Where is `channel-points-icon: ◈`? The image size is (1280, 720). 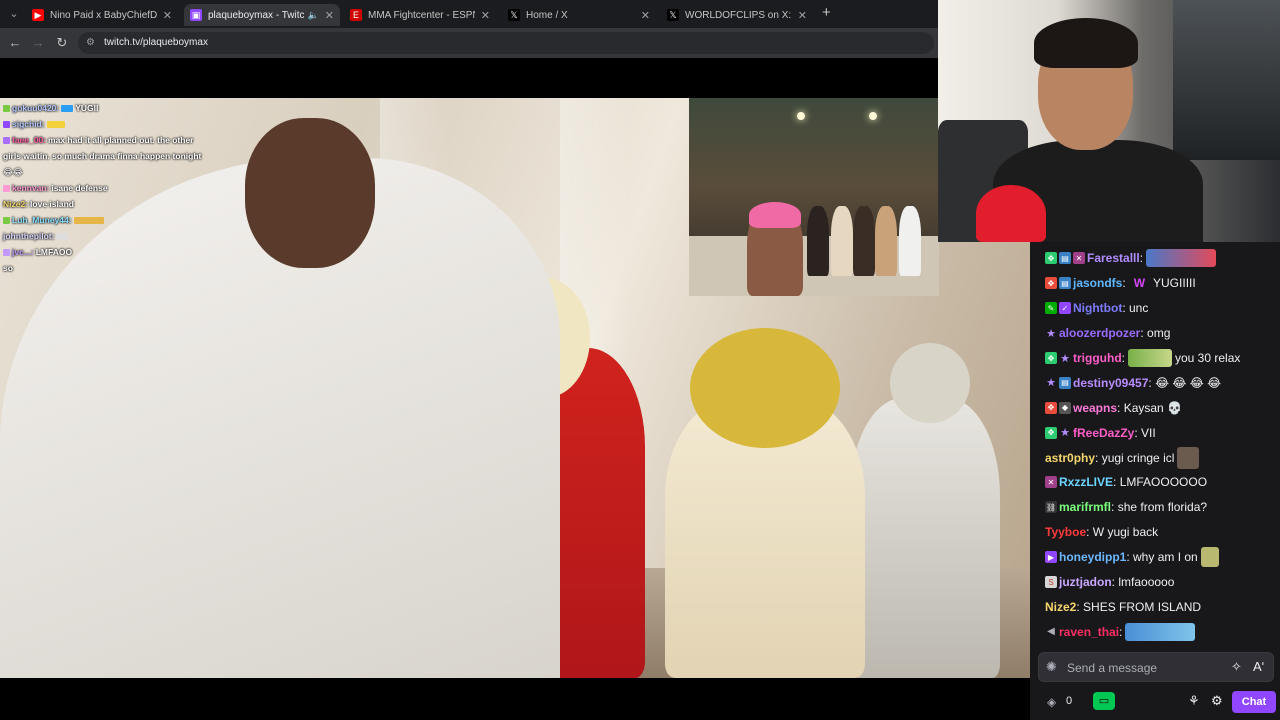
channel-points-icon: ◈ is located at coordinates (1051, 702).